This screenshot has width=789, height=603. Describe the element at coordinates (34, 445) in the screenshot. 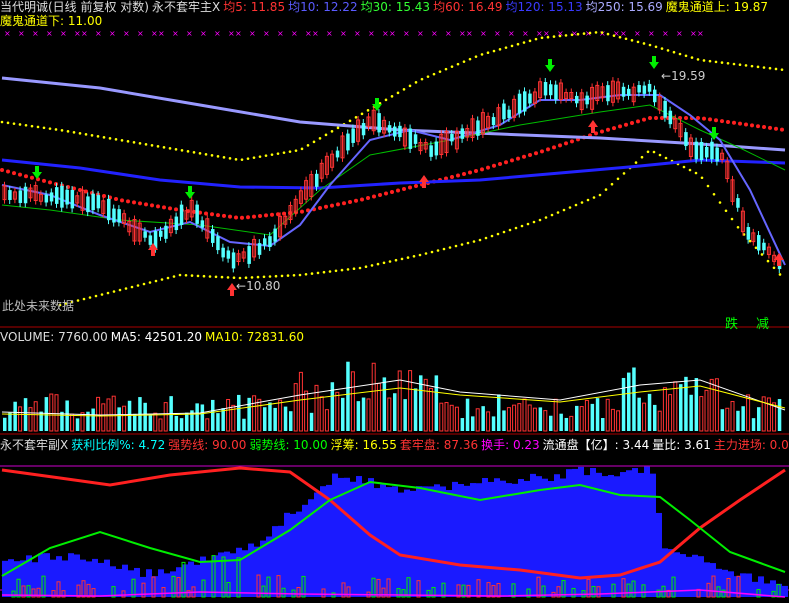

I see `sub-indicator-name: 永不套牢副X` at that location.